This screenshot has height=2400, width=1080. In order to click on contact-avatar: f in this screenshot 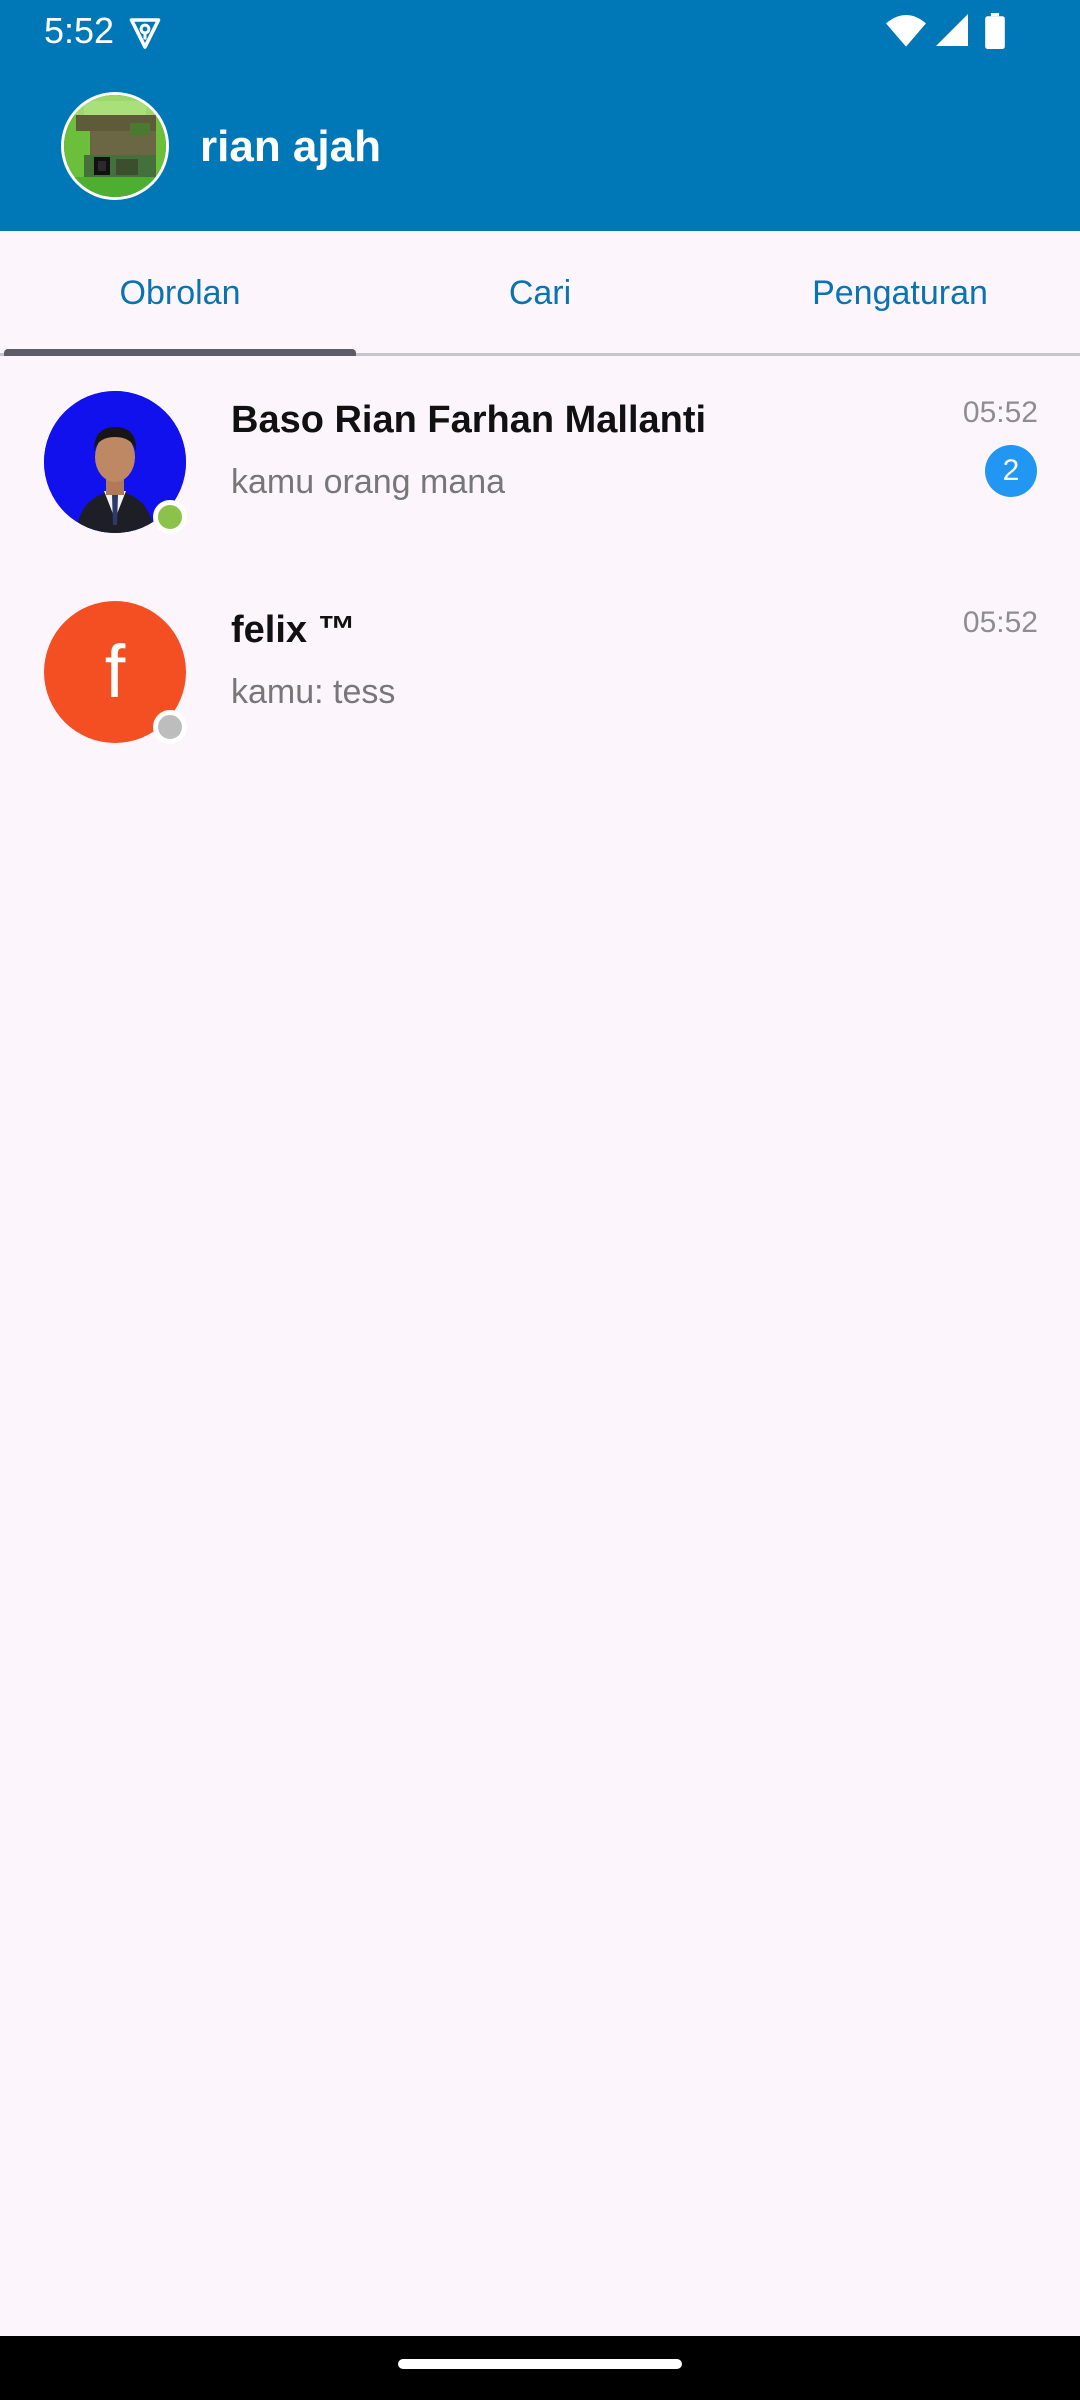, I will do `click(115, 672)`.